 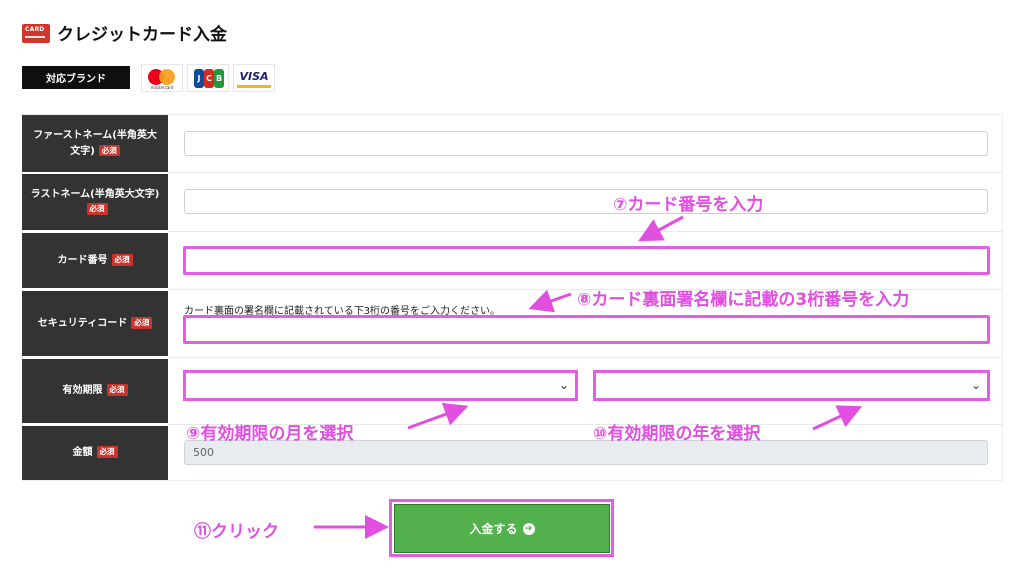 I want to click on arrow-circle-right-icon: ➜, so click(x=528, y=528).